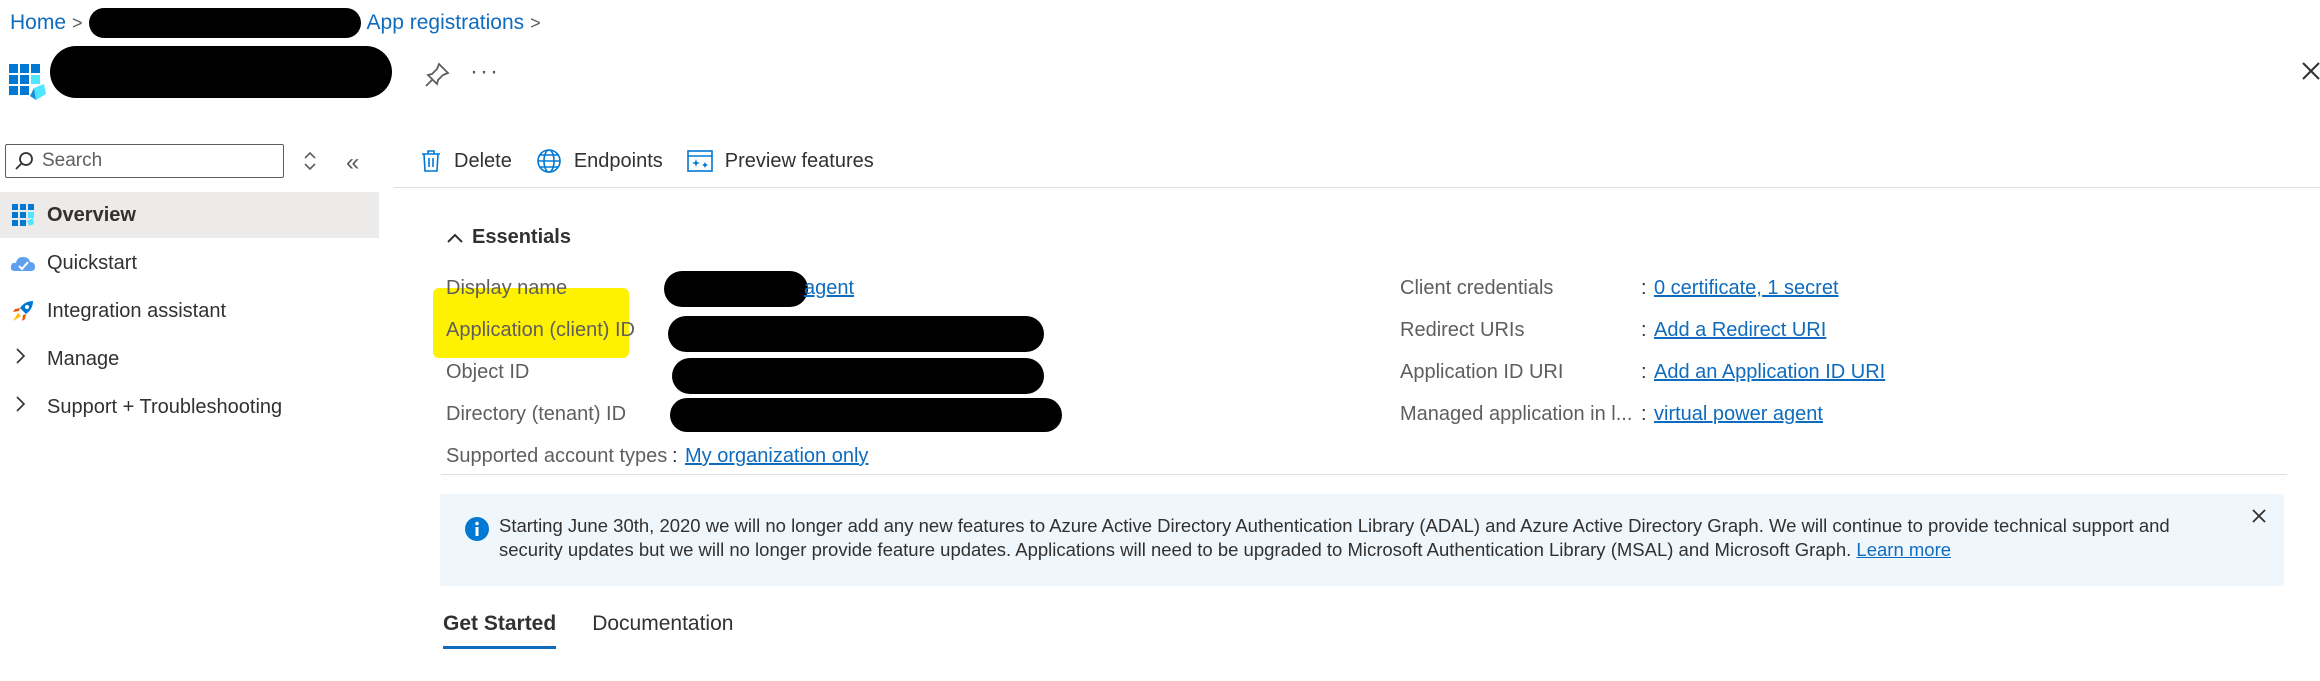 The image size is (2320, 681). I want to click on chevron-up-icon, so click(455, 238).